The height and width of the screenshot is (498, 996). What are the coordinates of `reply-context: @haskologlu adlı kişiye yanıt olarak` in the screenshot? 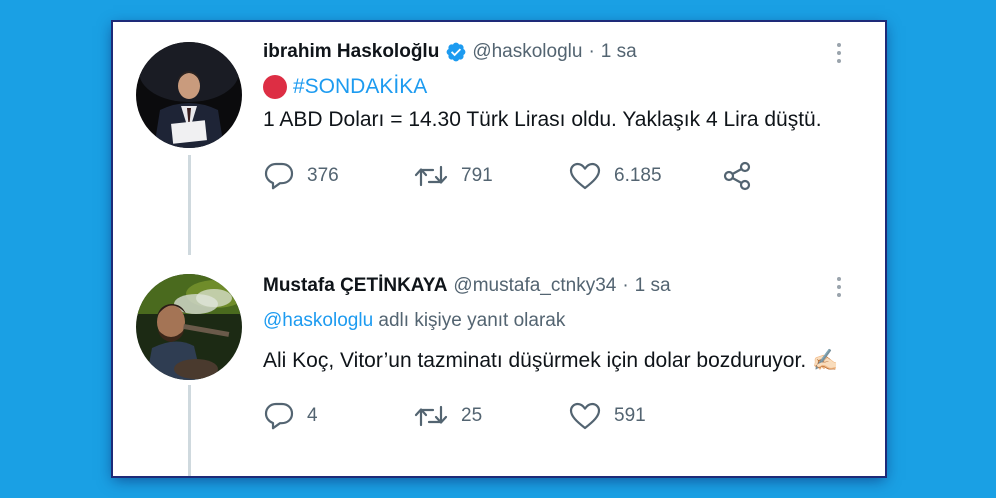 It's located at (566, 321).